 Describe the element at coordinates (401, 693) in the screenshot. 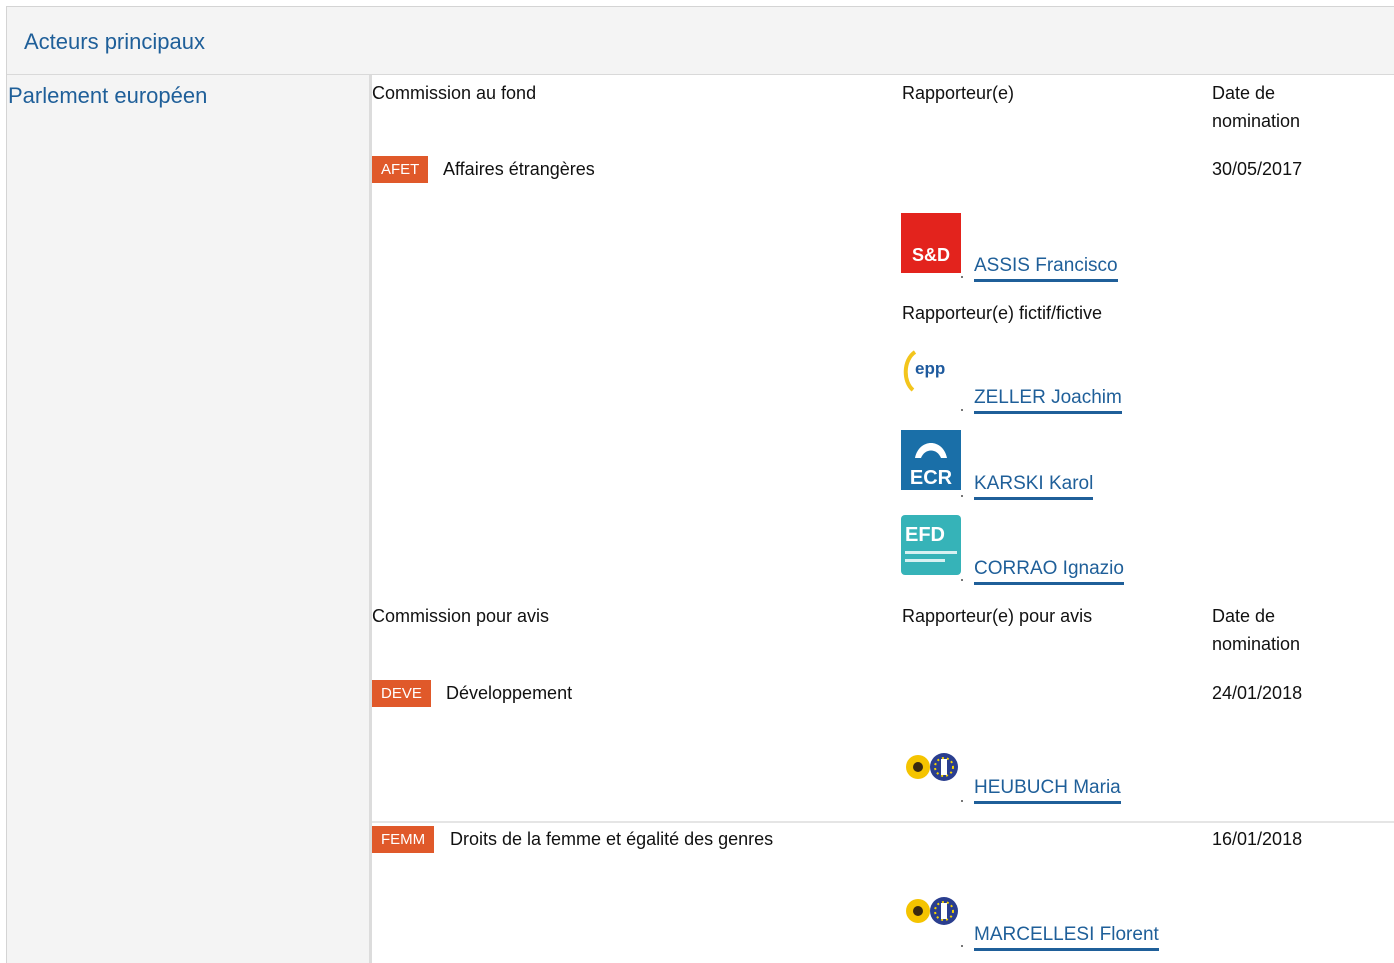

I see `committee-badge-deve: DEVE` at that location.